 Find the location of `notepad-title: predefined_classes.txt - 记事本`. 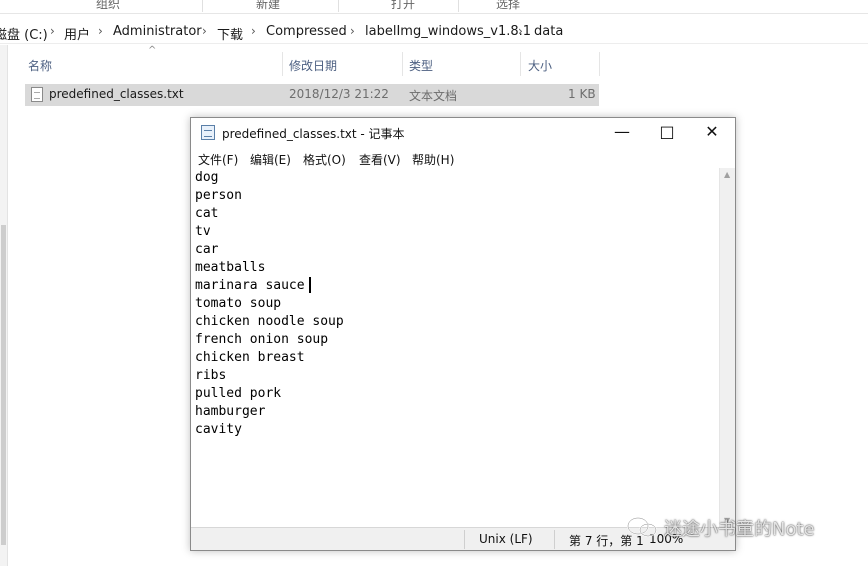

notepad-title: predefined_classes.txt - 记事本 is located at coordinates (313, 134).